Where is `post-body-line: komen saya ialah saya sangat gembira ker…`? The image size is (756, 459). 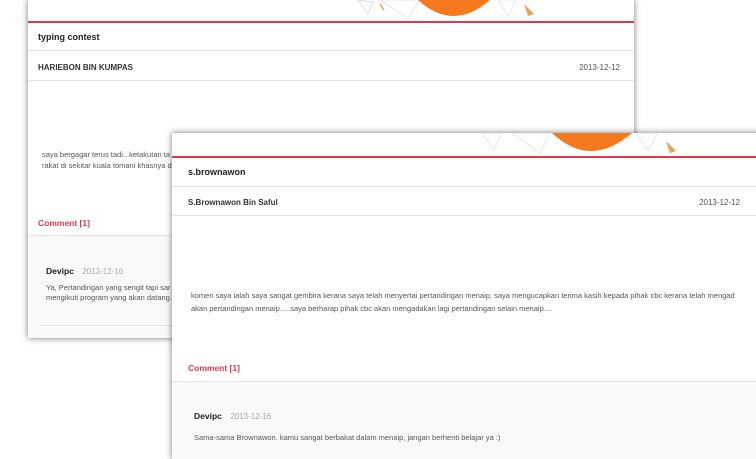
post-body-line: komen saya ialah saya sangat gembira ker… is located at coordinates (463, 295).